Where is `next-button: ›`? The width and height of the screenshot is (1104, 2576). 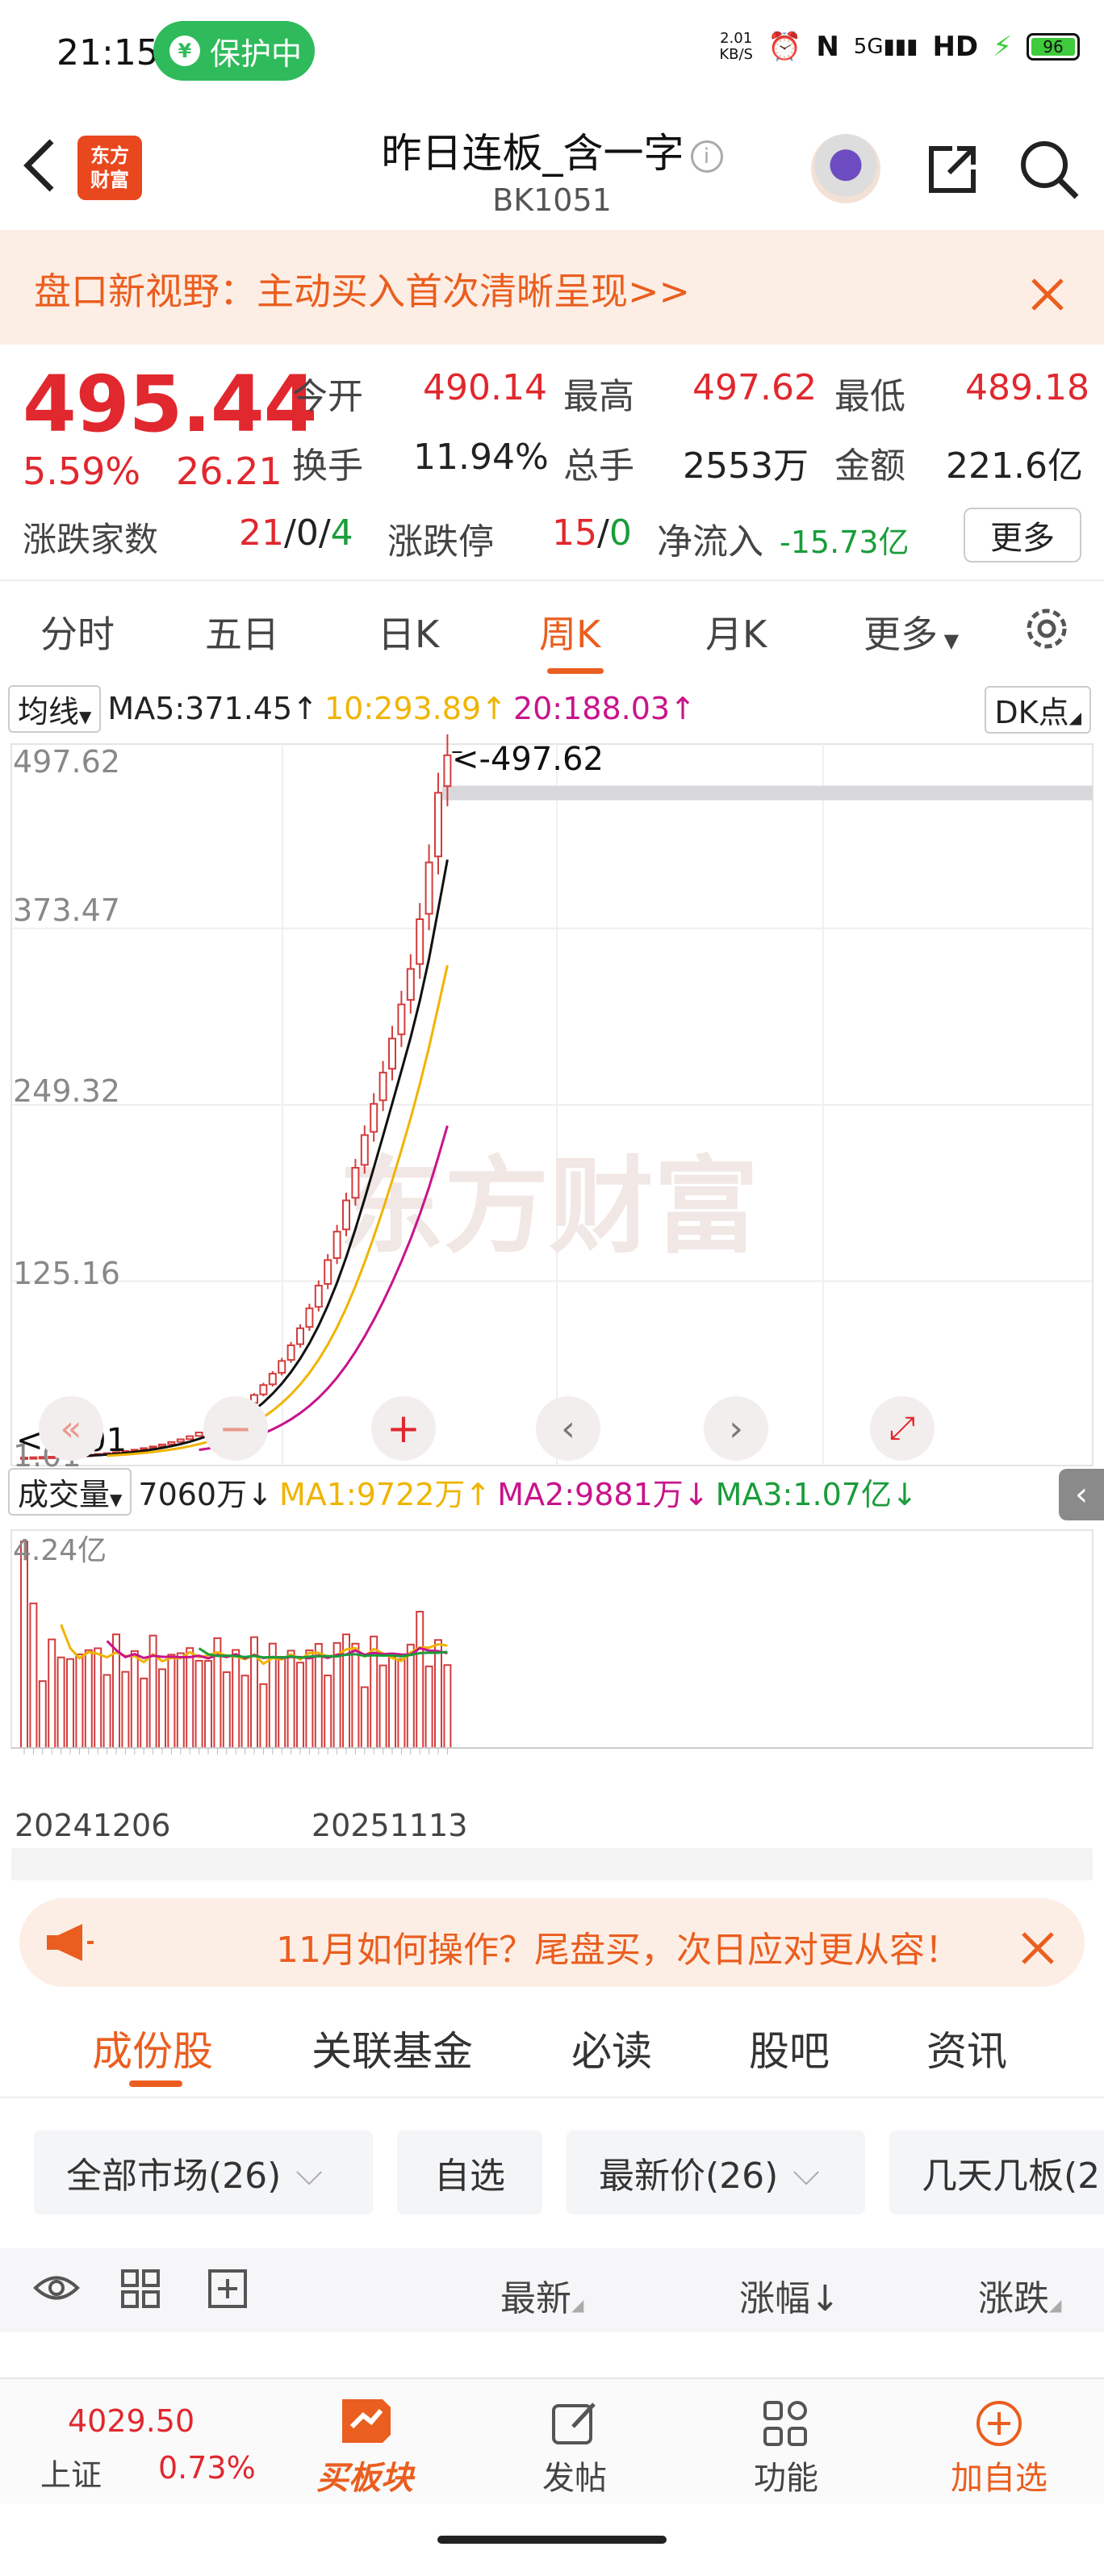 next-button: › is located at coordinates (736, 1428).